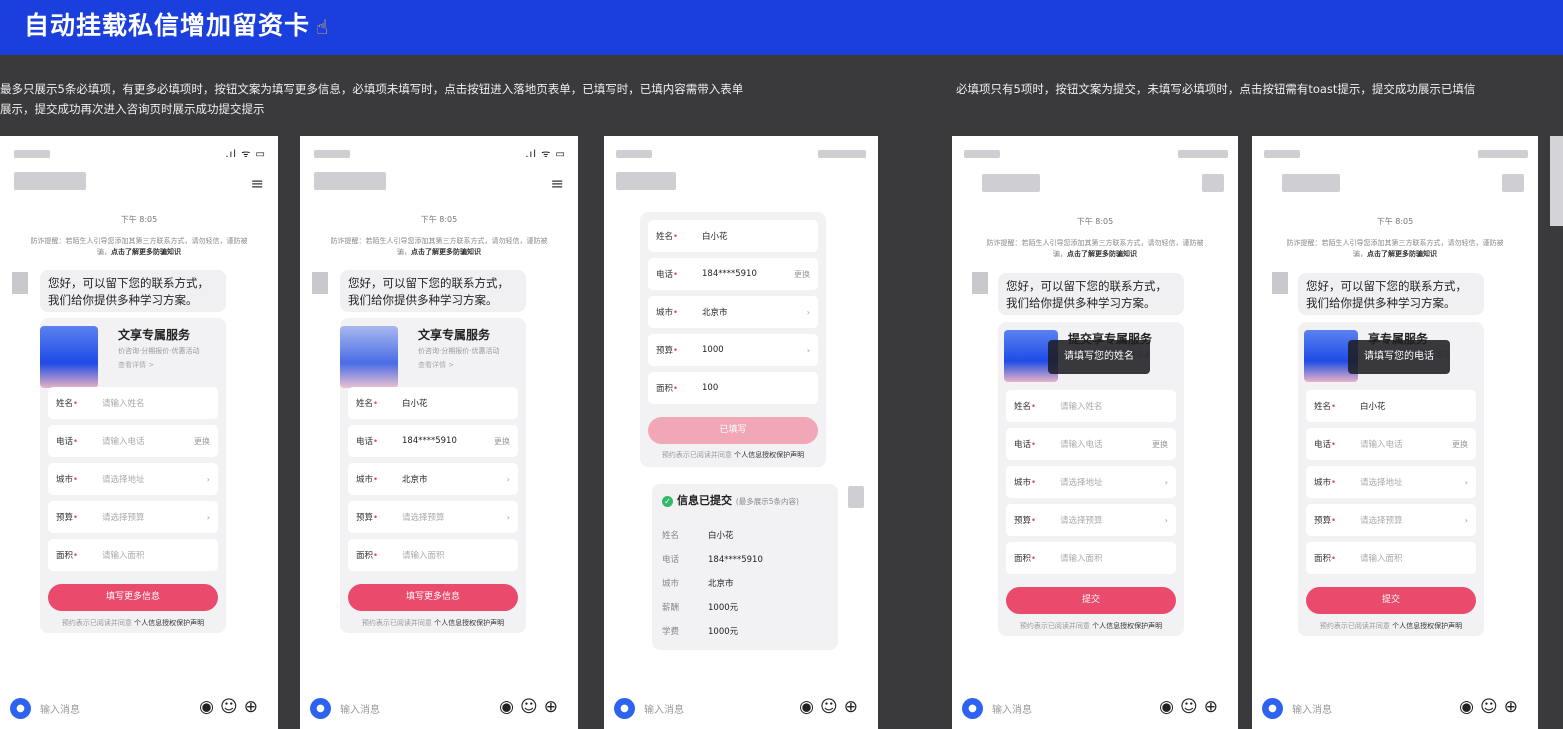 This screenshot has height=729, width=1563. I want to click on form-row-budget: 预算• 1000 ›, so click(733, 350).